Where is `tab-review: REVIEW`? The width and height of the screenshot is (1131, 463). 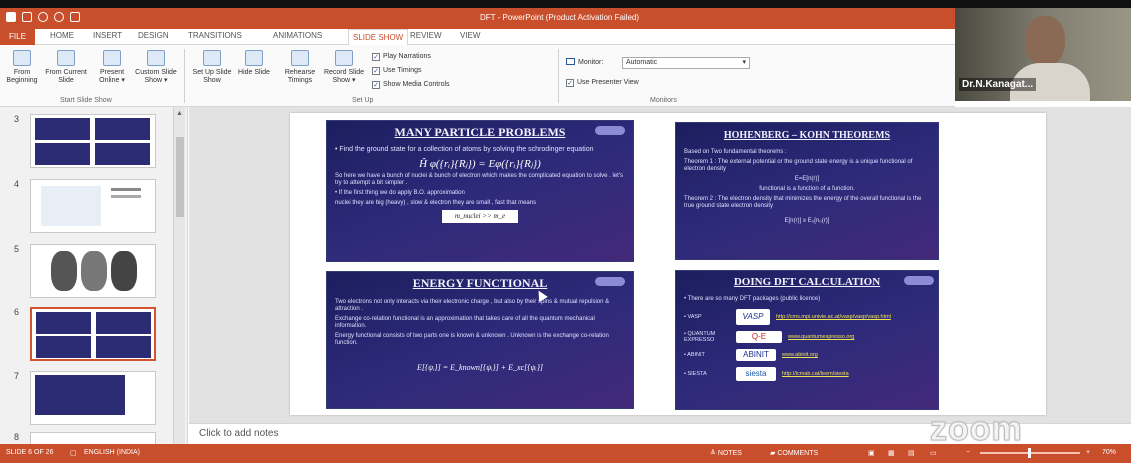
tab-review: REVIEW is located at coordinates (426, 35).